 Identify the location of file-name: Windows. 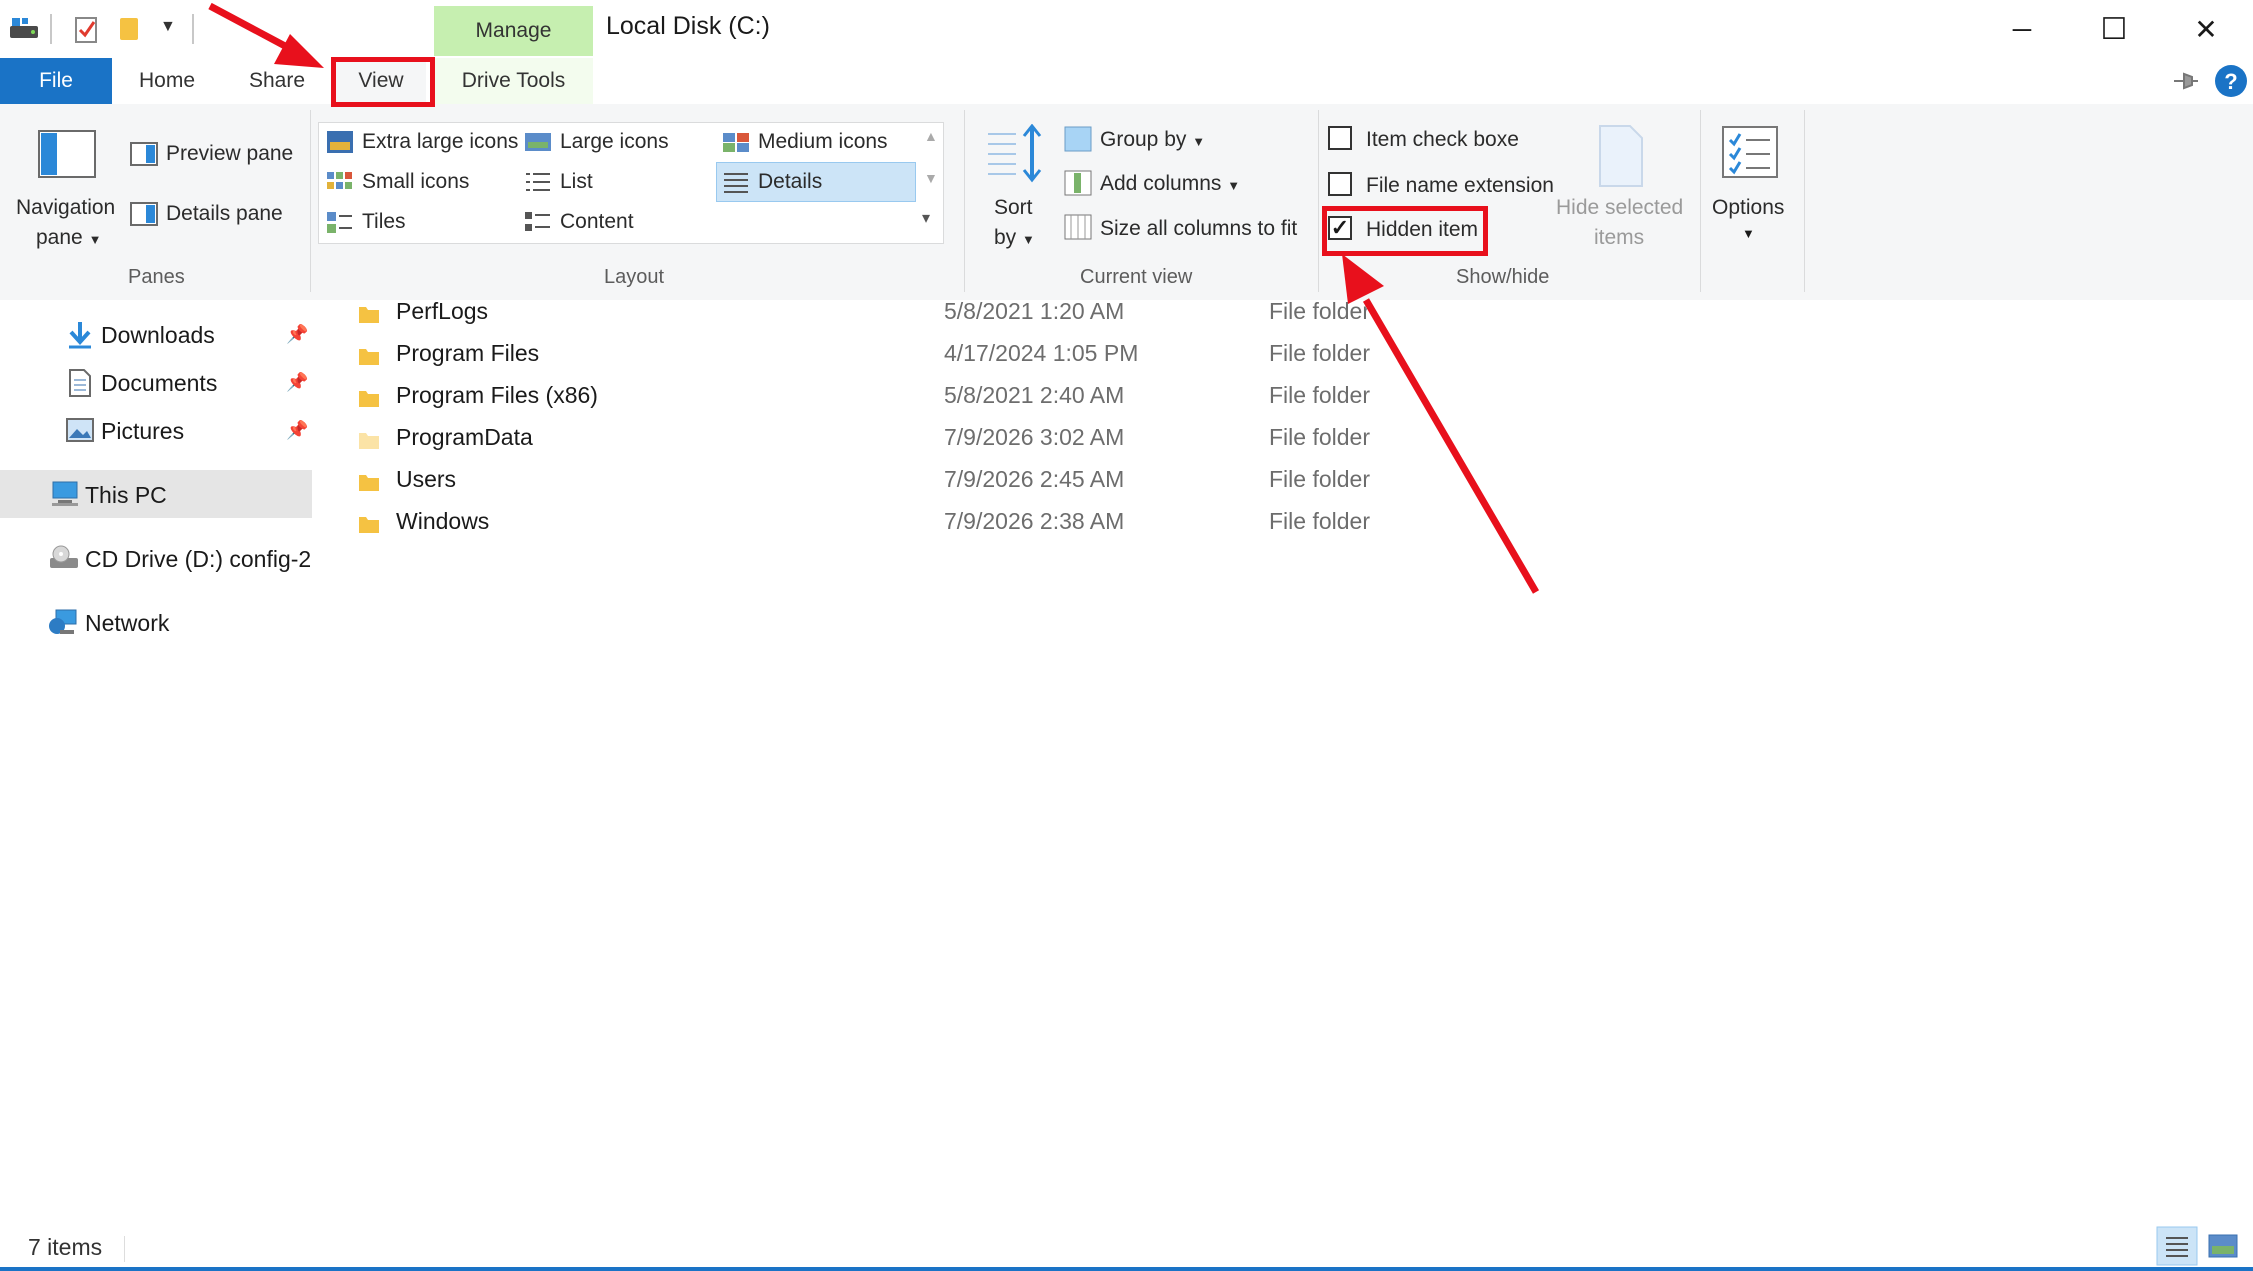
(442, 521).